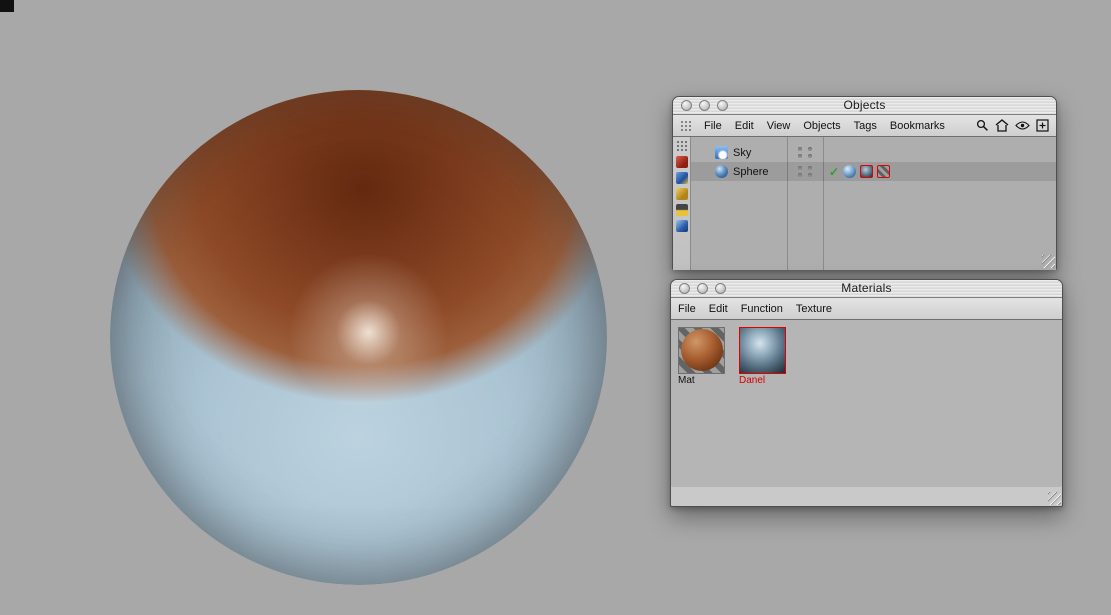 This screenshot has width=1111, height=615. What do you see at coordinates (1012, 125) in the screenshot?
I see `menubar-tools` at bounding box center [1012, 125].